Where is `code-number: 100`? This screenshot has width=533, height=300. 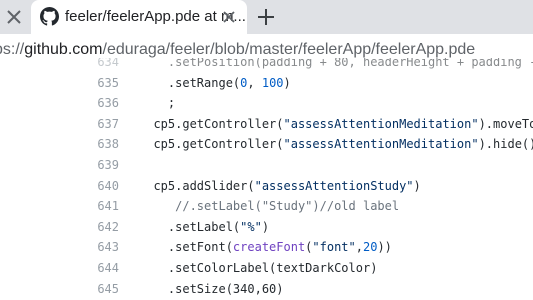 code-number: 100 is located at coordinates (272, 82).